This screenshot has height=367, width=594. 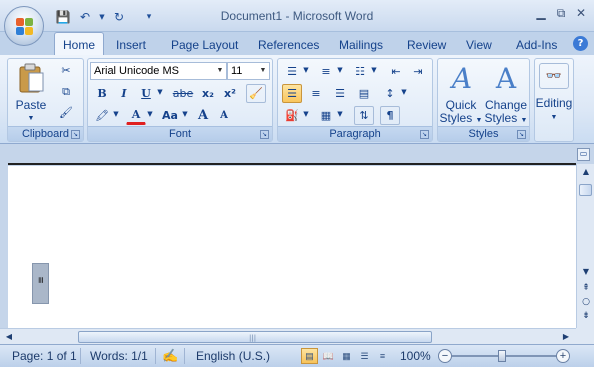 What do you see at coordinates (131, 45) in the screenshot?
I see `tab-insert: Insert` at bounding box center [131, 45].